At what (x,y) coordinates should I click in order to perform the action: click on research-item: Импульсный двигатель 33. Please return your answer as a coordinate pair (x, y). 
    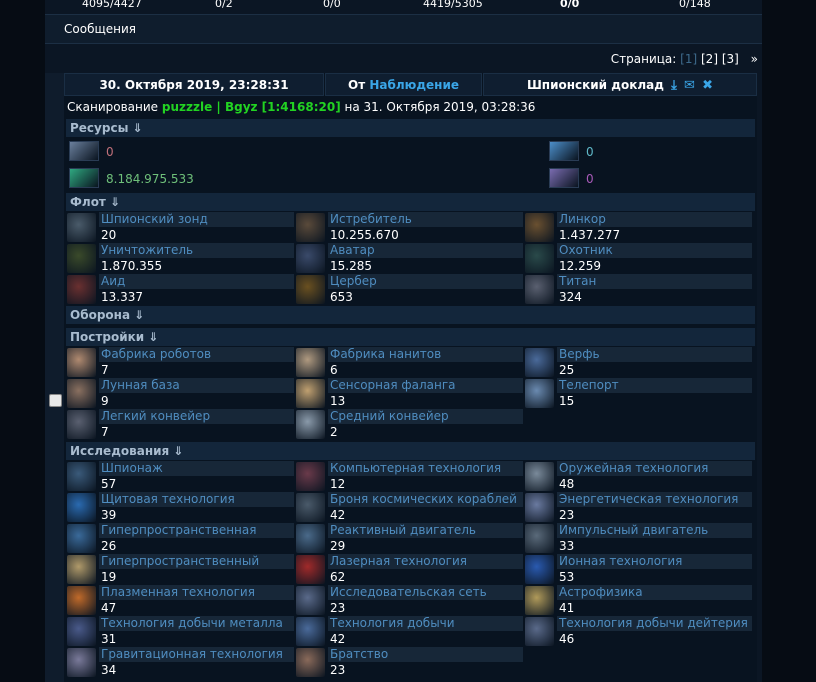
    Looking at the image, I should click on (638, 538).